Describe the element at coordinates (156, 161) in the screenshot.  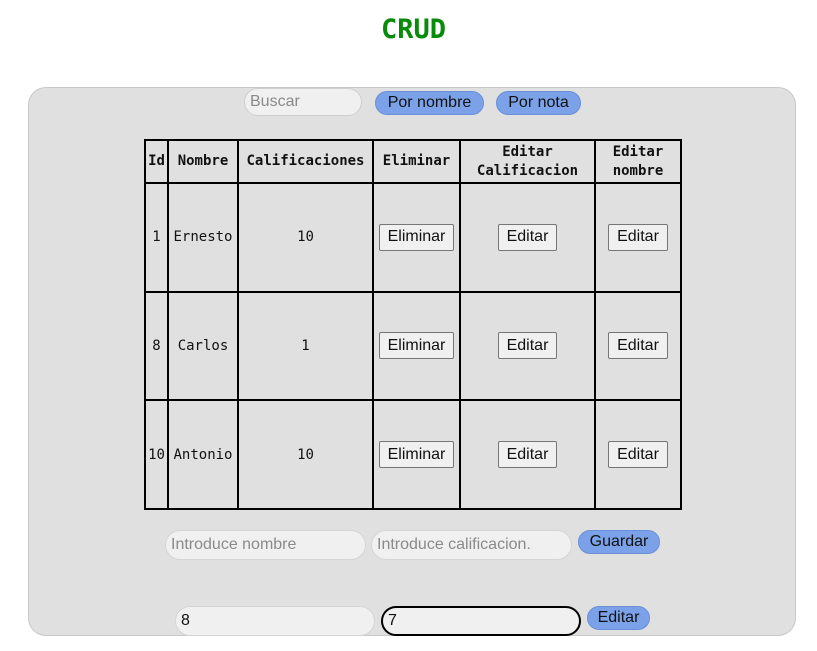
I see `header-id: Id` at that location.